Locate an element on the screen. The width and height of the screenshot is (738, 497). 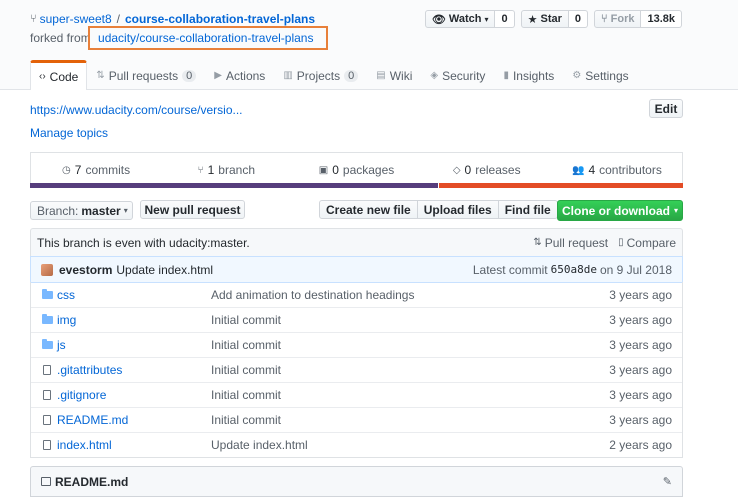
file-age: 2 years ago is located at coordinates (640, 445).